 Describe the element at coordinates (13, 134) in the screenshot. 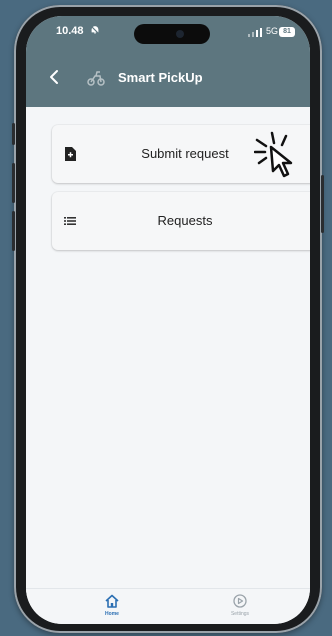

I see `mute-switch` at that location.